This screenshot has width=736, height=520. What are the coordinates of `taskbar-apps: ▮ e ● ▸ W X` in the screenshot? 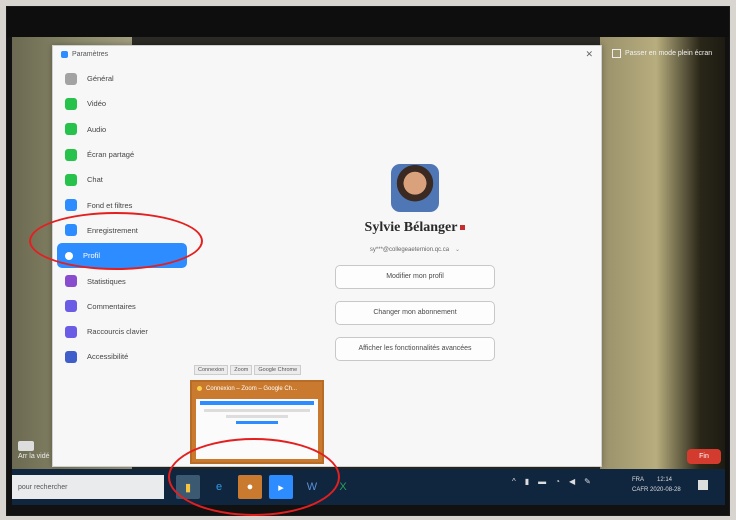 It's located at (265, 487).